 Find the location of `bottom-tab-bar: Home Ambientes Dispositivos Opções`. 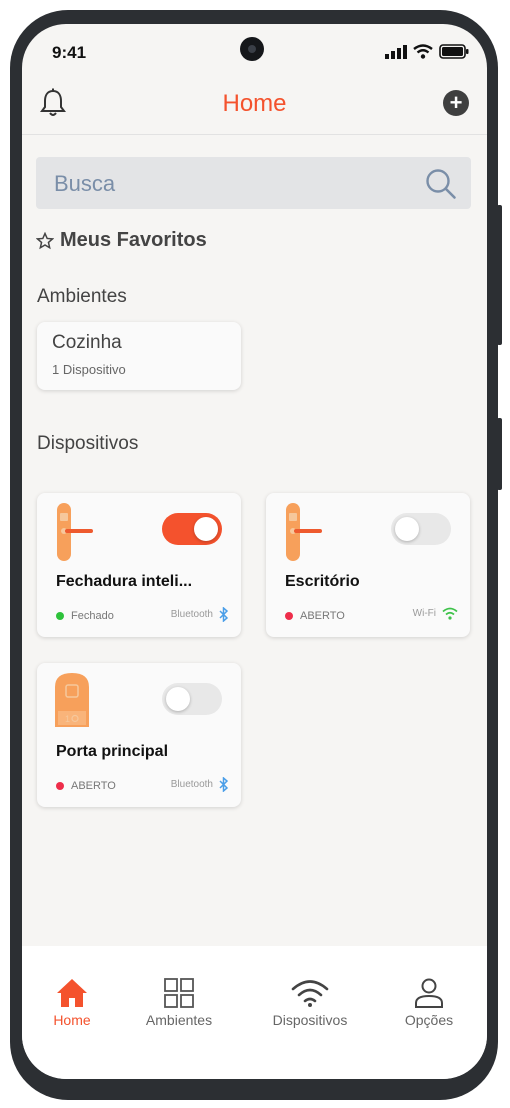

bottom-tab-bar: Home Ambientes Dispositivos Opções is located at coordinates (254, 1012).